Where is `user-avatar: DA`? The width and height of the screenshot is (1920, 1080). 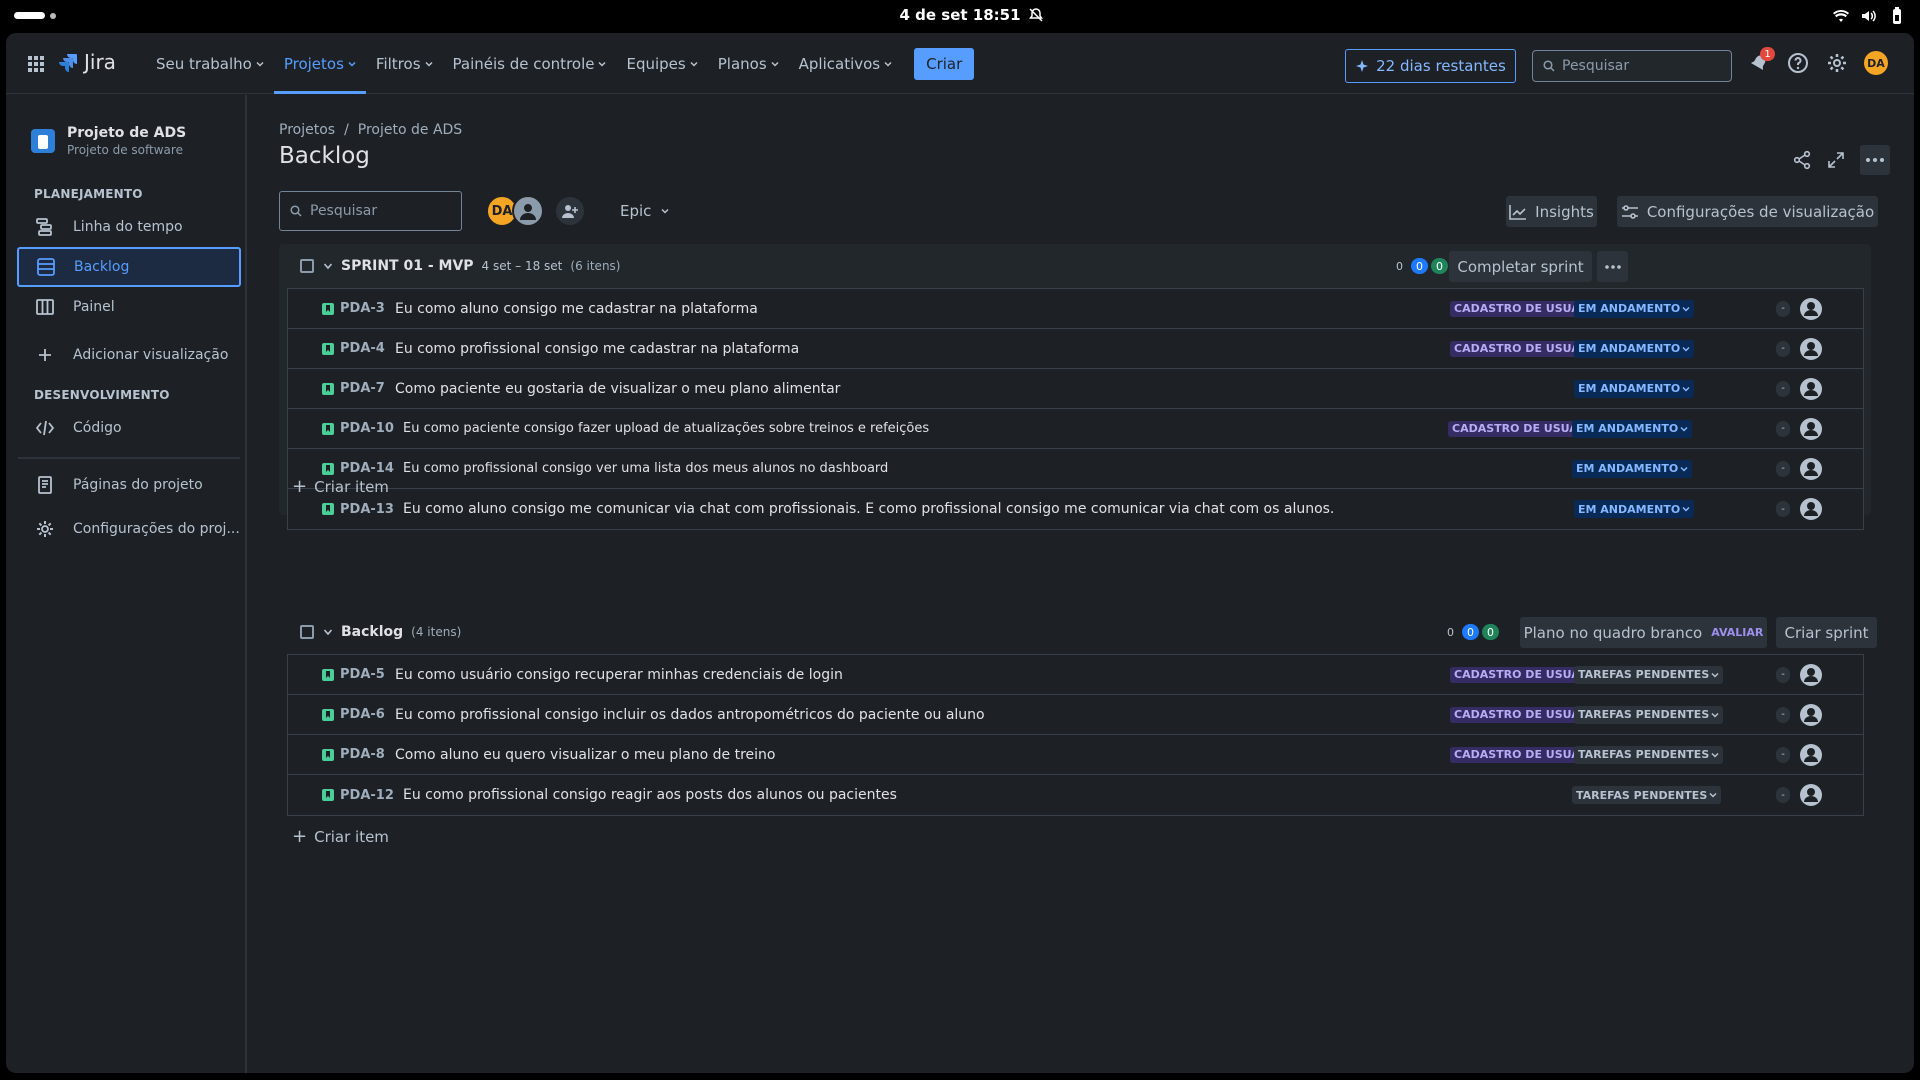
user-avatar: DA is located at coordinates (1876, 63).